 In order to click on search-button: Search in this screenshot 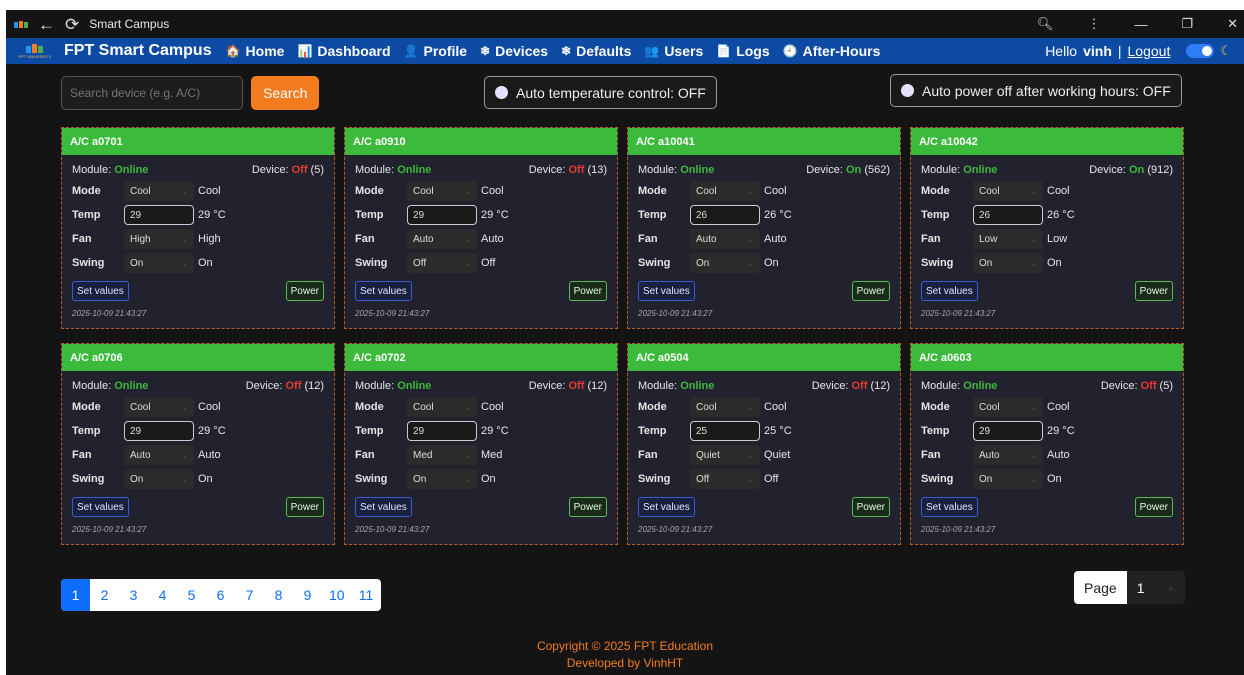, I will do `click(285, 93)`.